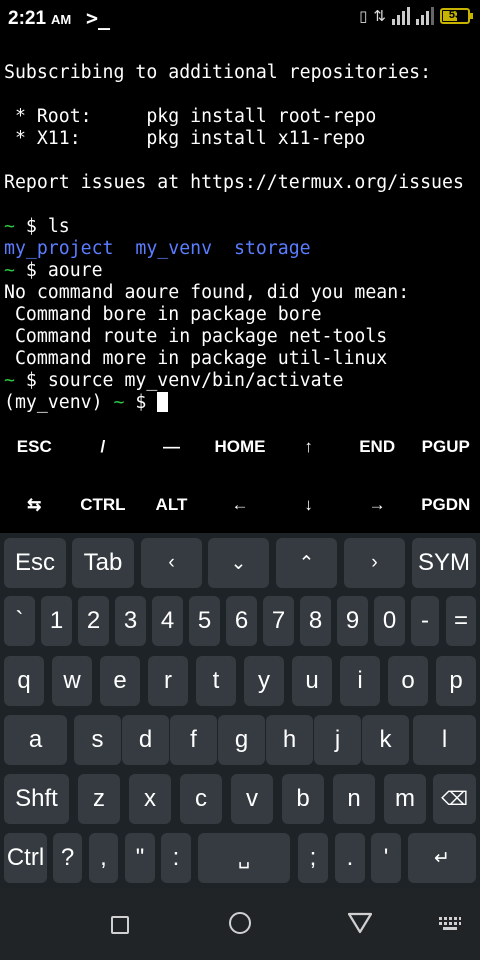 This screenshot has height=960, width=480. Describe the element at coordinates (171, 505) in the screenshot. I see `extra-key-alt: ALT` at that location.